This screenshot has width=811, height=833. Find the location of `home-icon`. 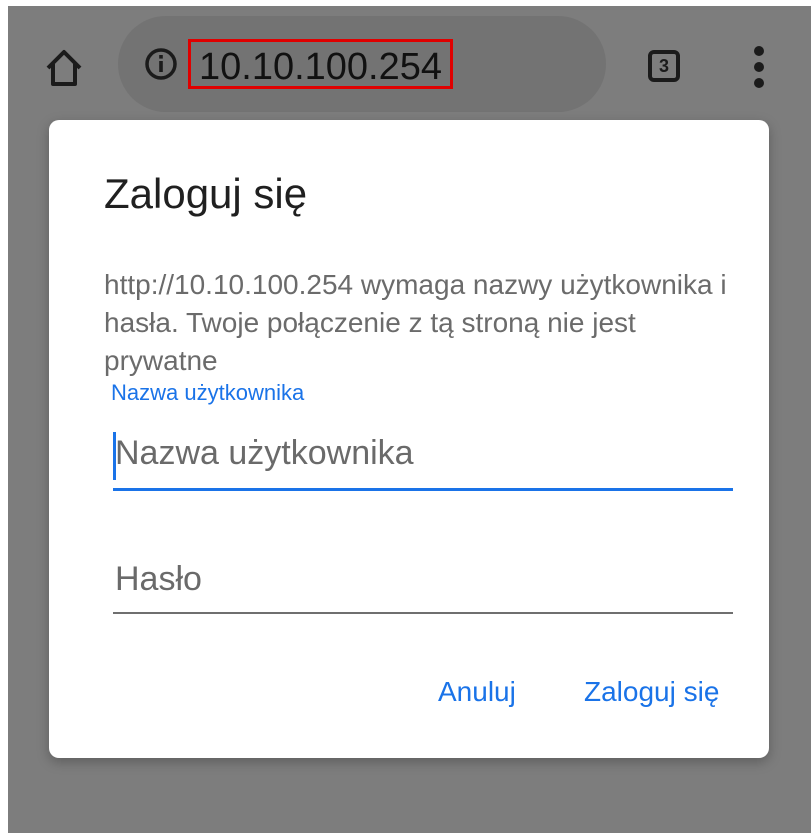

home-icon is located at coordinates (64, 68).